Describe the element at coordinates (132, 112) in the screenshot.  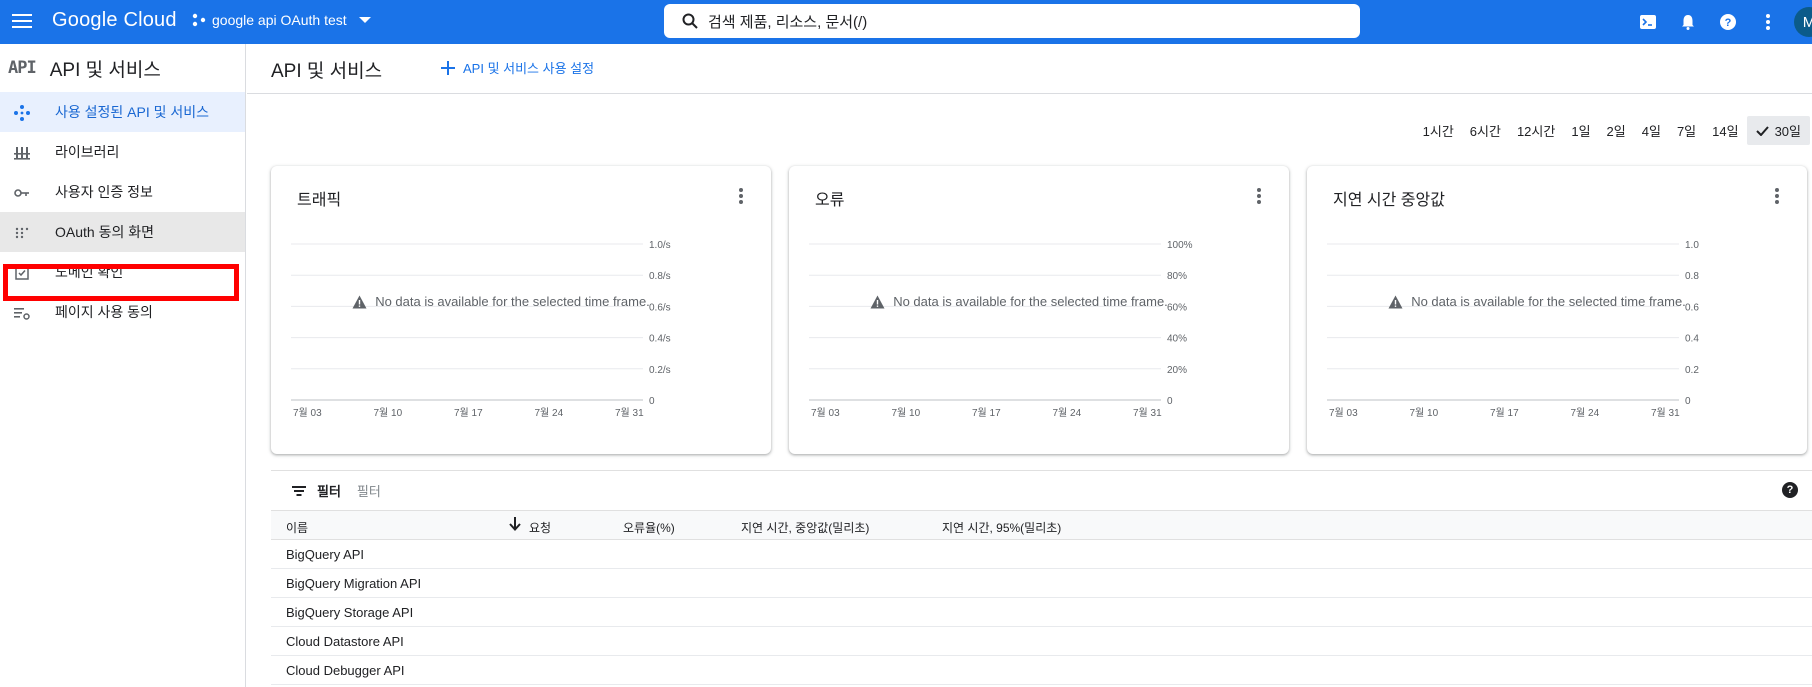
I see `sidebar-item-label: 사용 설정된 API 및 서비스` at that location.